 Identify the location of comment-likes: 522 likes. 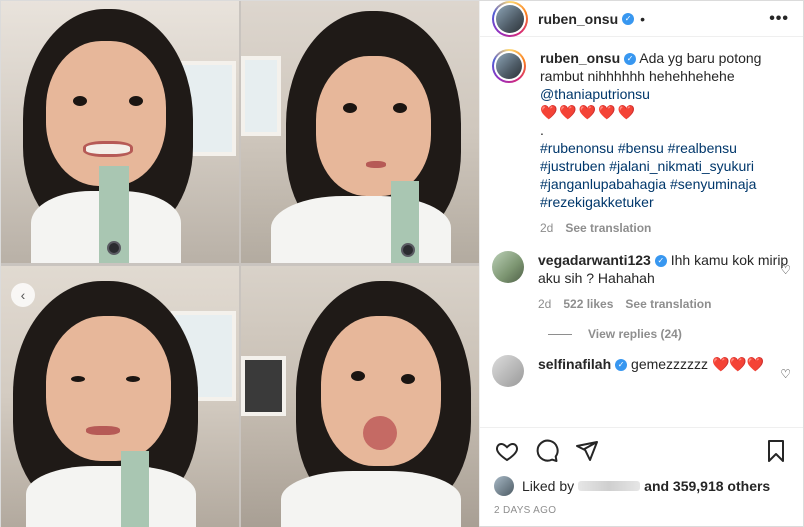
(588, 304).